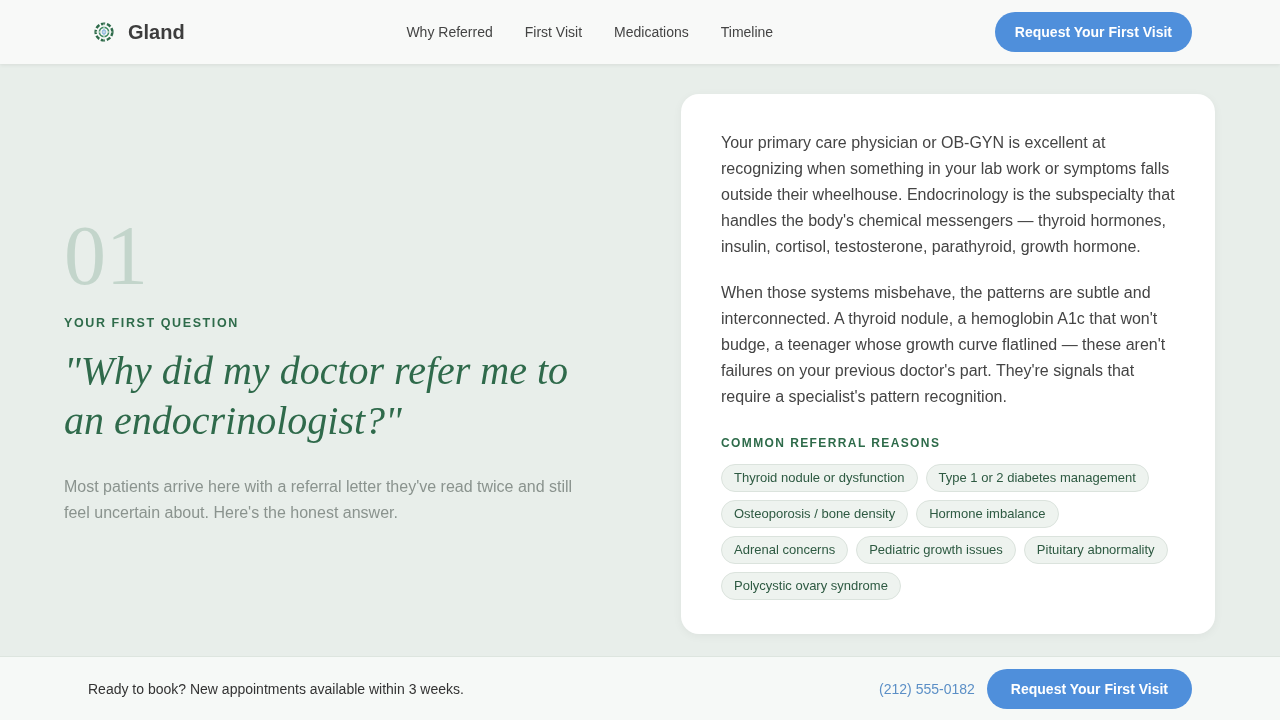 The height and width of the screenshot is (720, 1280). I want to click on reason-tag: Adrenal concerns, so click(785, 550).